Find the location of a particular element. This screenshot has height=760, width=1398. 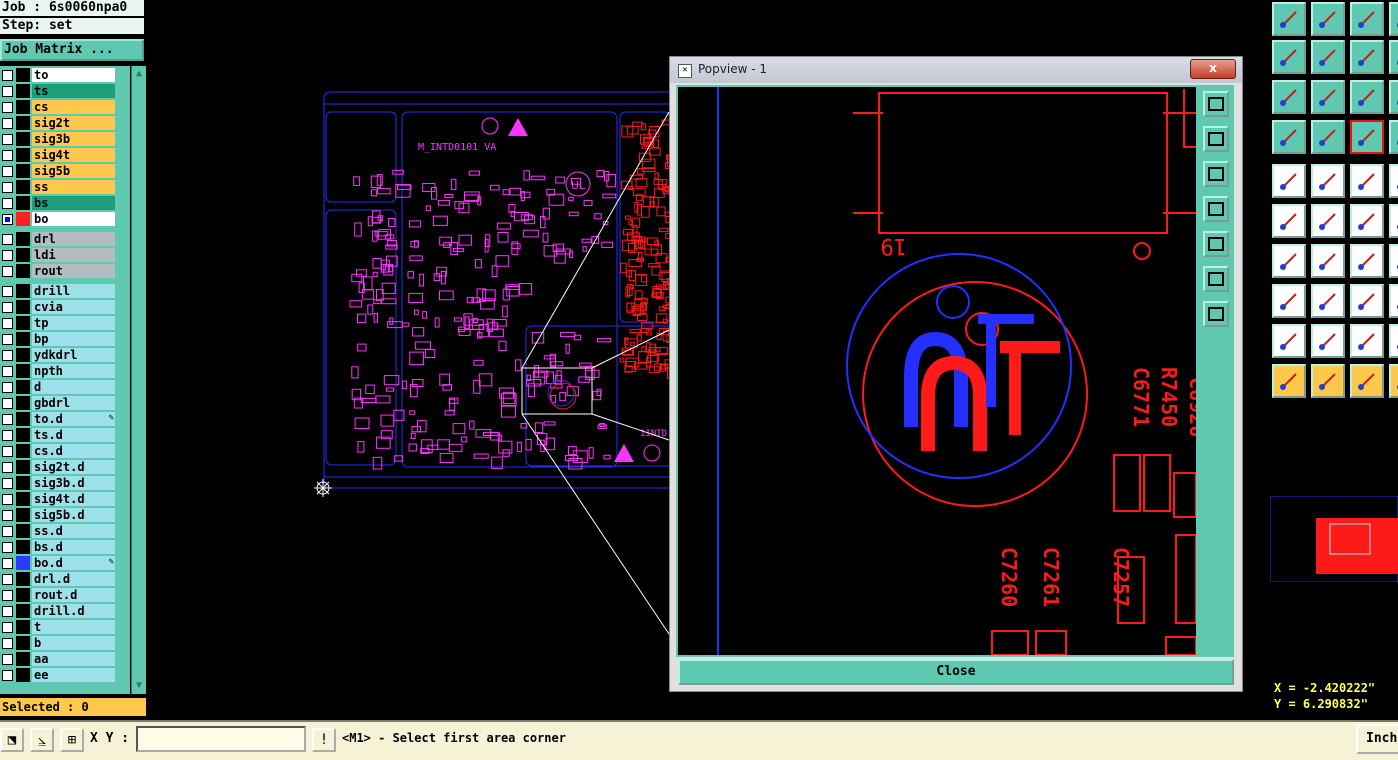

layer-name: sig5b is located at coordinates (73, 171).